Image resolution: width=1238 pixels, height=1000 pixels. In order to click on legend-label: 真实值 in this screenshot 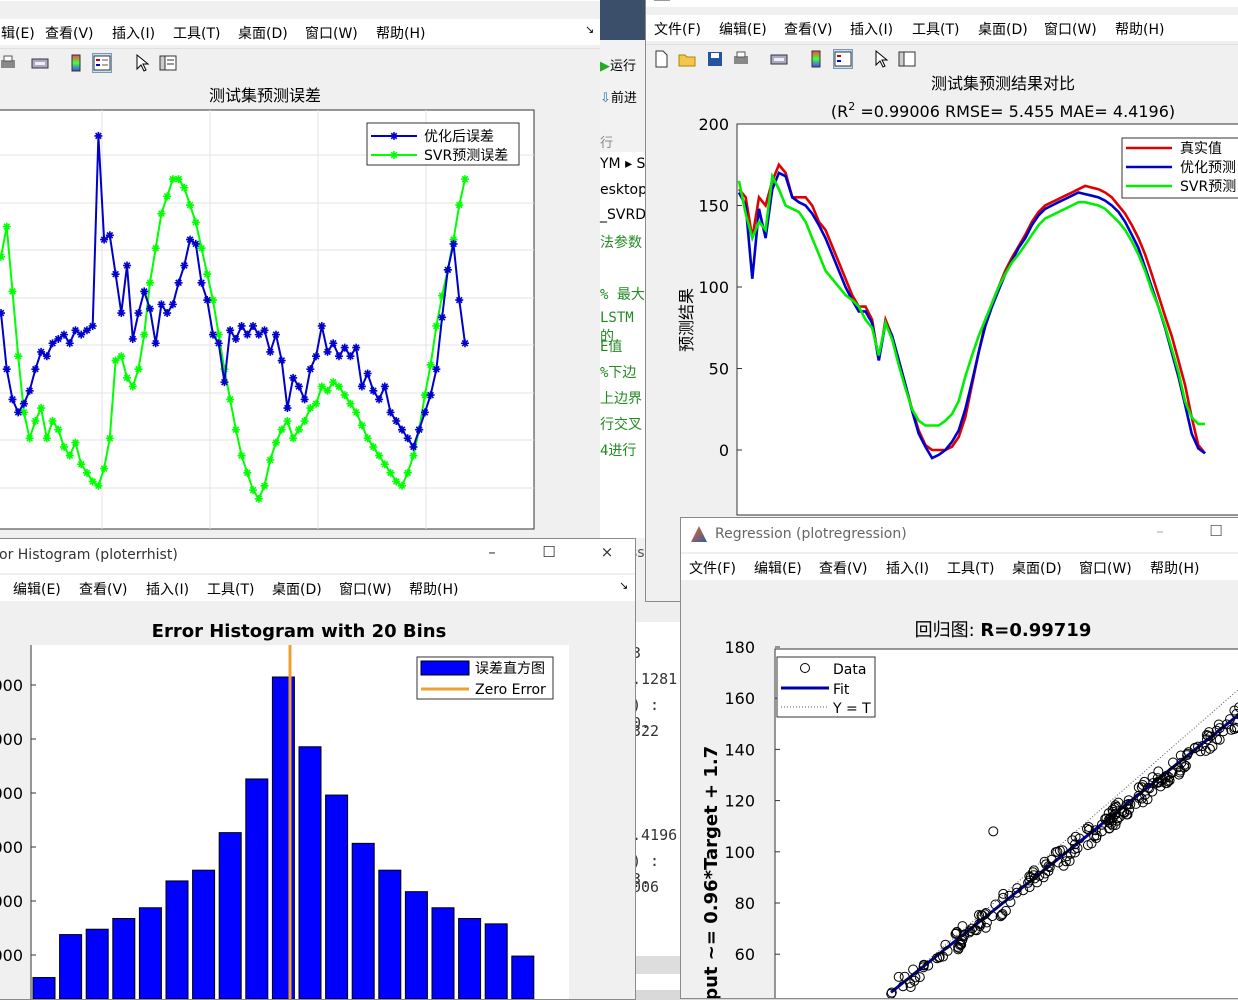, I will do `click(1201, 149)`.